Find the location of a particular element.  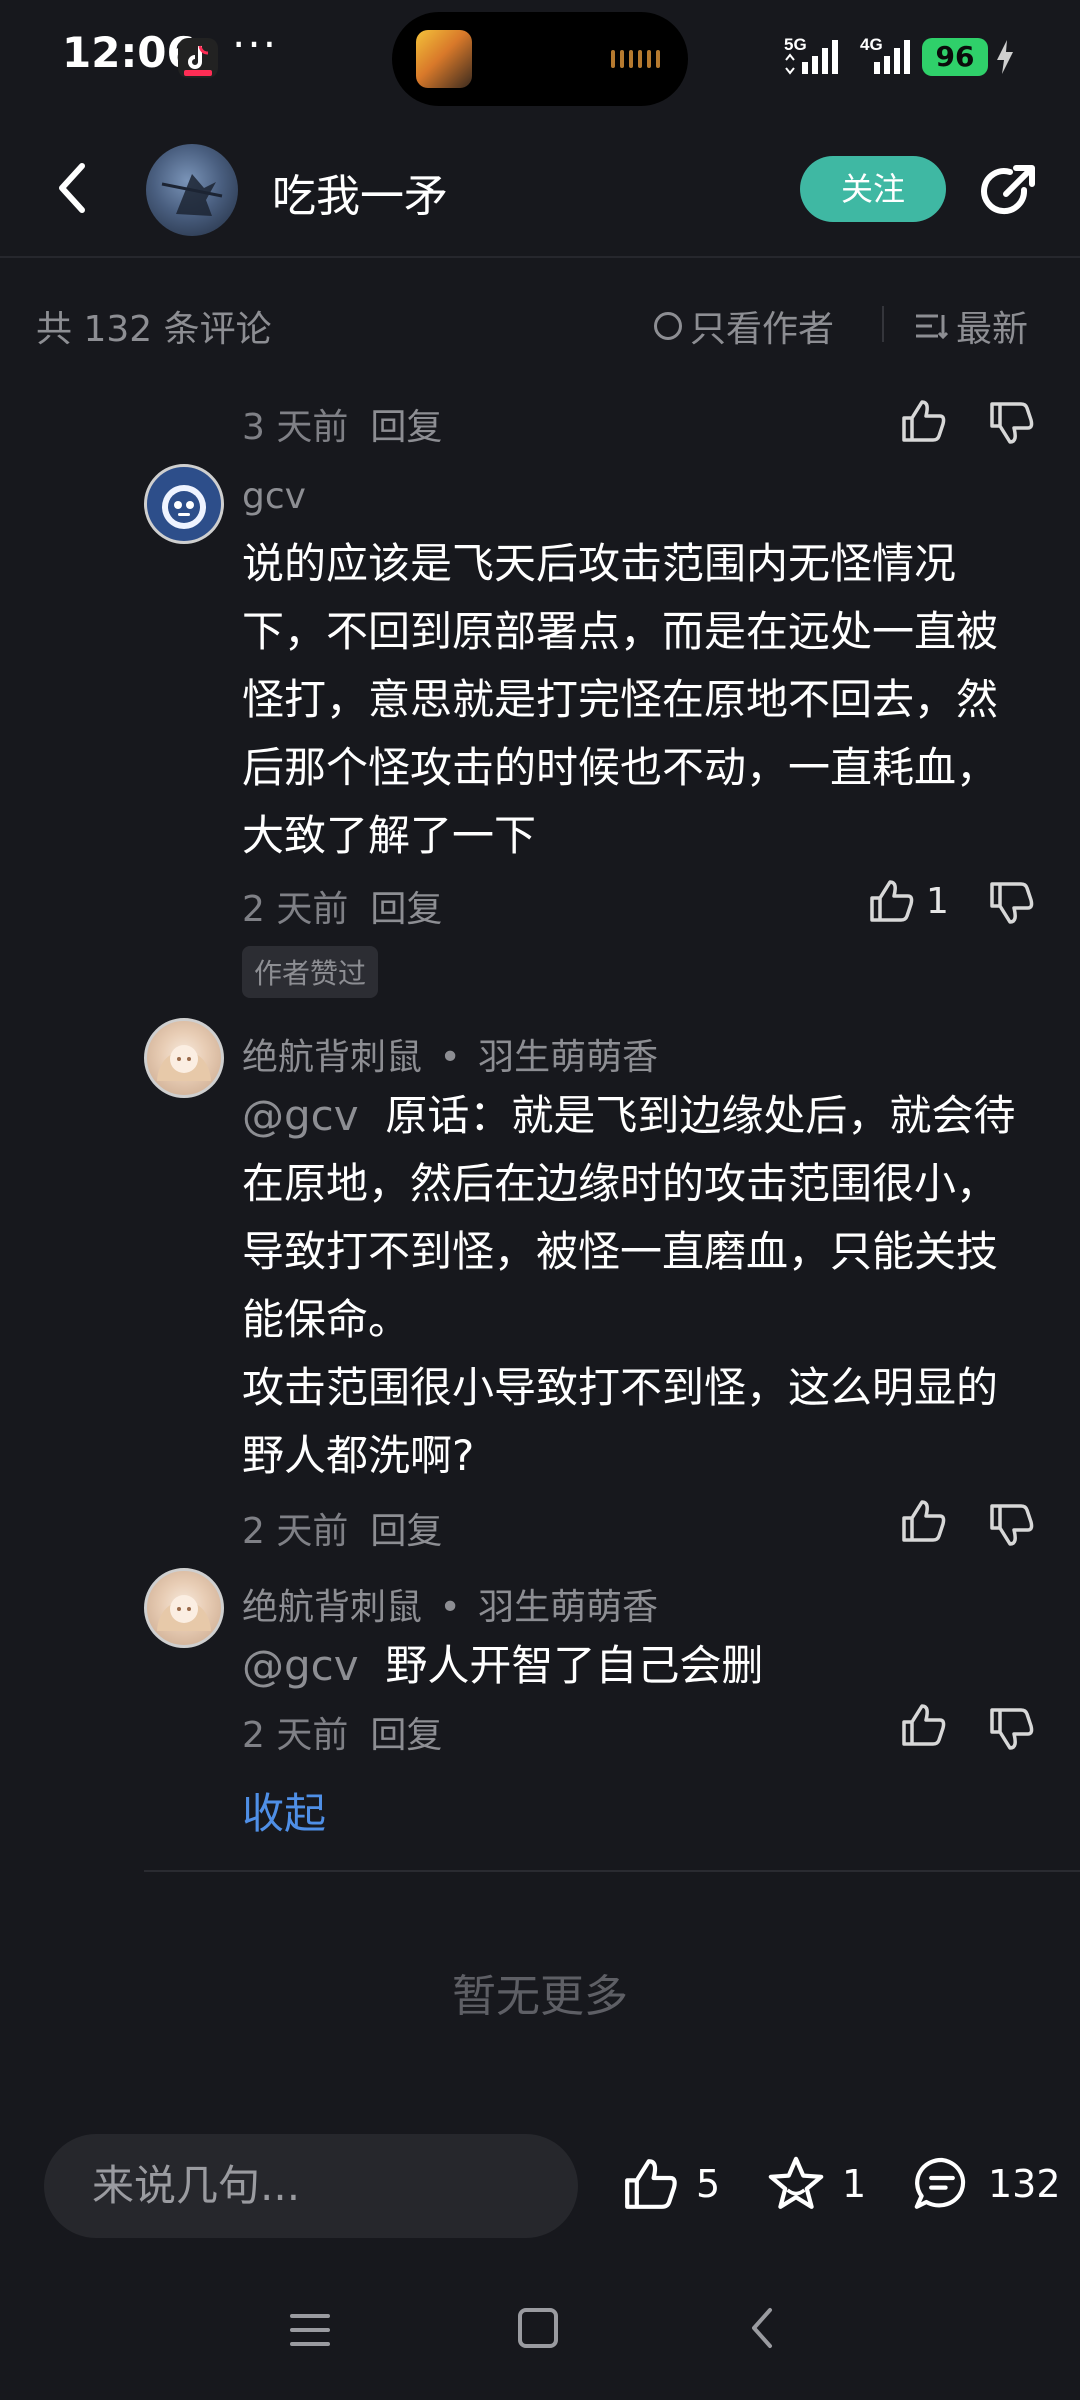

dynamic-island is located at coordinates (540, 59).